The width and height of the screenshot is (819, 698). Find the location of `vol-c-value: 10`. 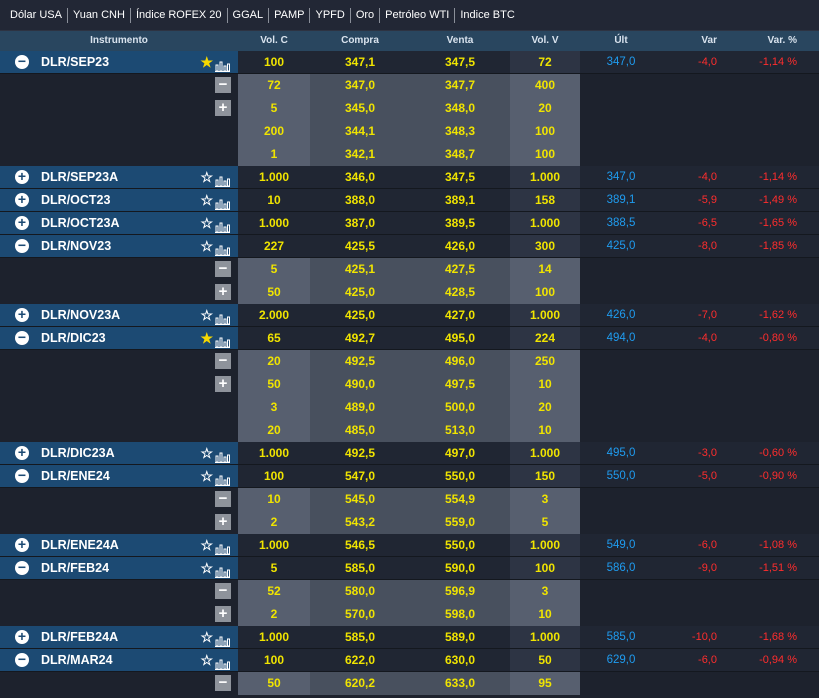

vol-c-value: 10 is located at coordinates (274, 200).